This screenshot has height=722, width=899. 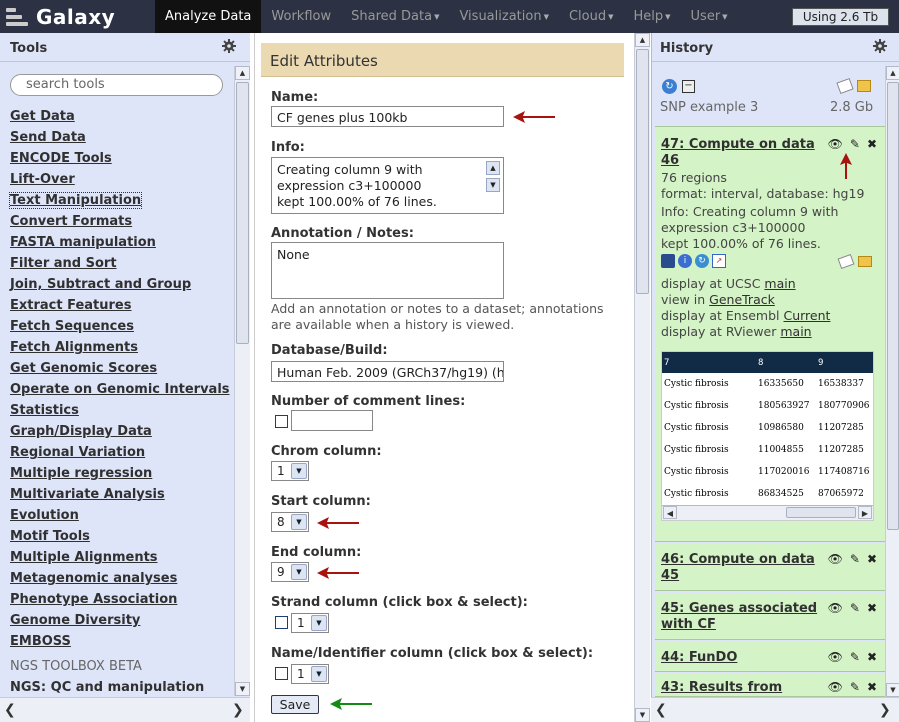 What do you see at coordinates (60, 17) in the screenshot?
I see `galaxy-logo: Galaxy` at bounding box center [60, 17].